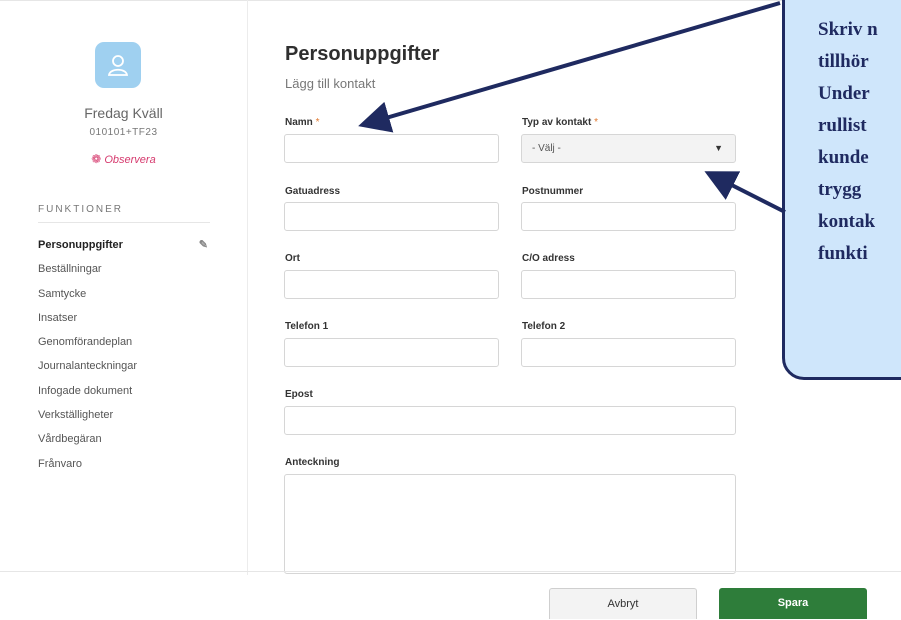 This screenshot has width=901, height=620. What do you see at coordinates (569, 67) in the screenshot?
I see `arrow-to-name-field` at bounding box center [569, 67].